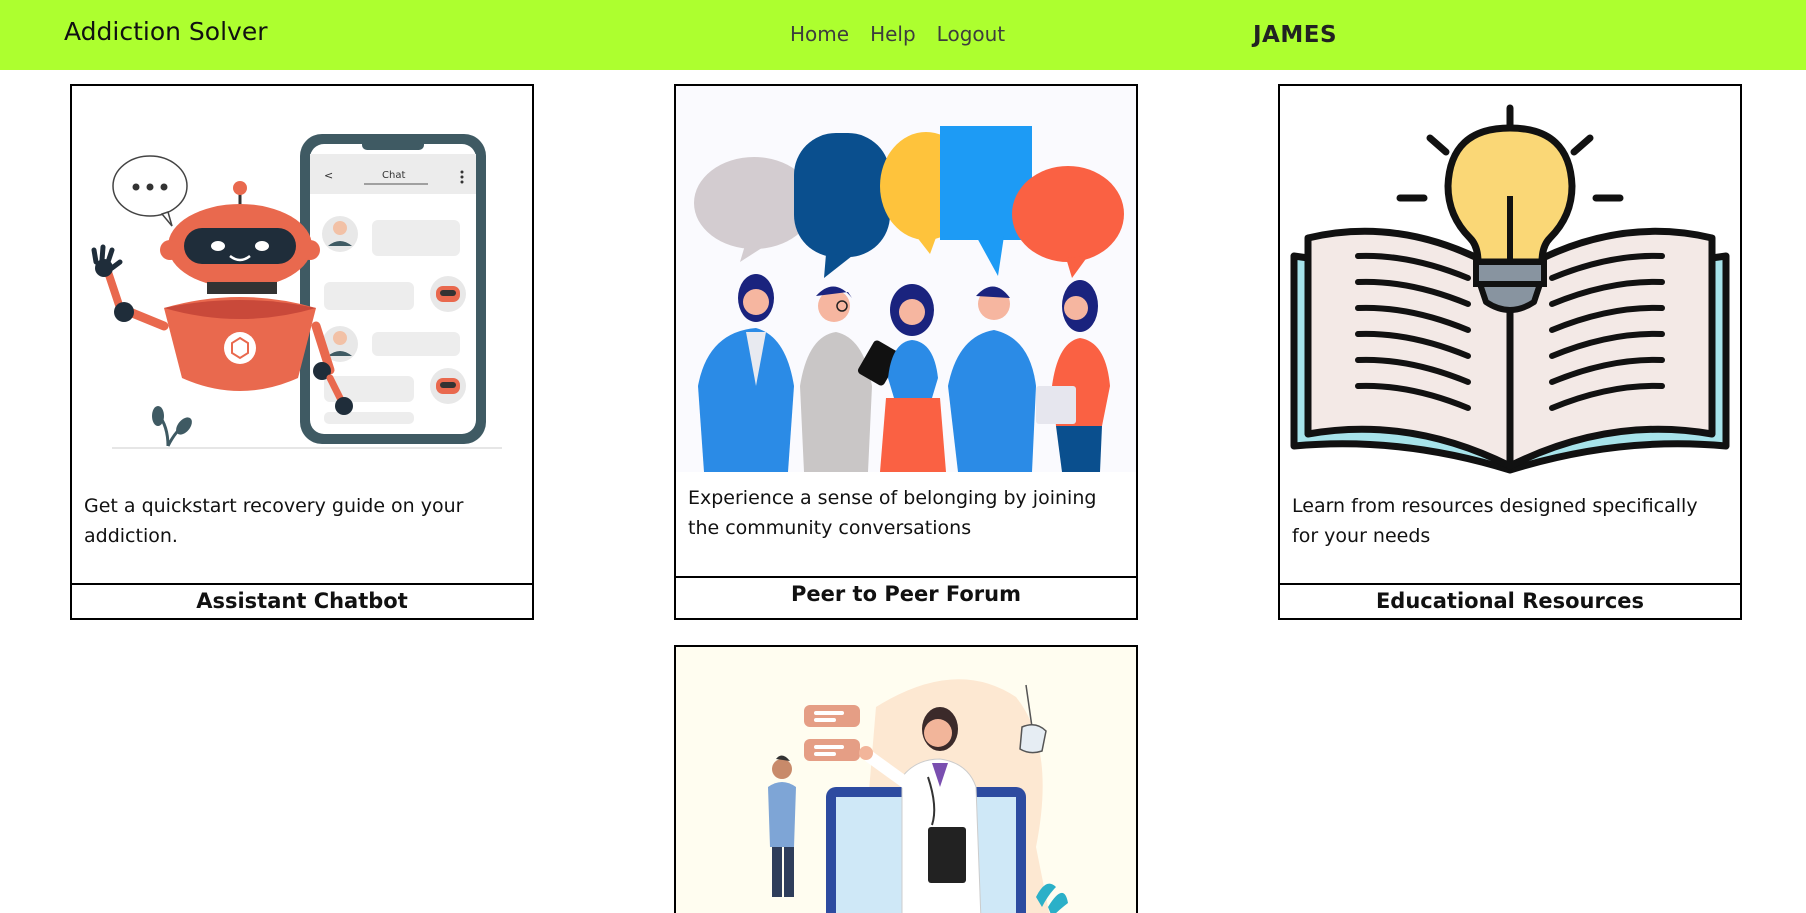 This screenshot has height=913, width=1806. Describe the element at coordinates (296, 291) in the screenshot. I see `robot-chatbot-illustration: < Chat` at that location.